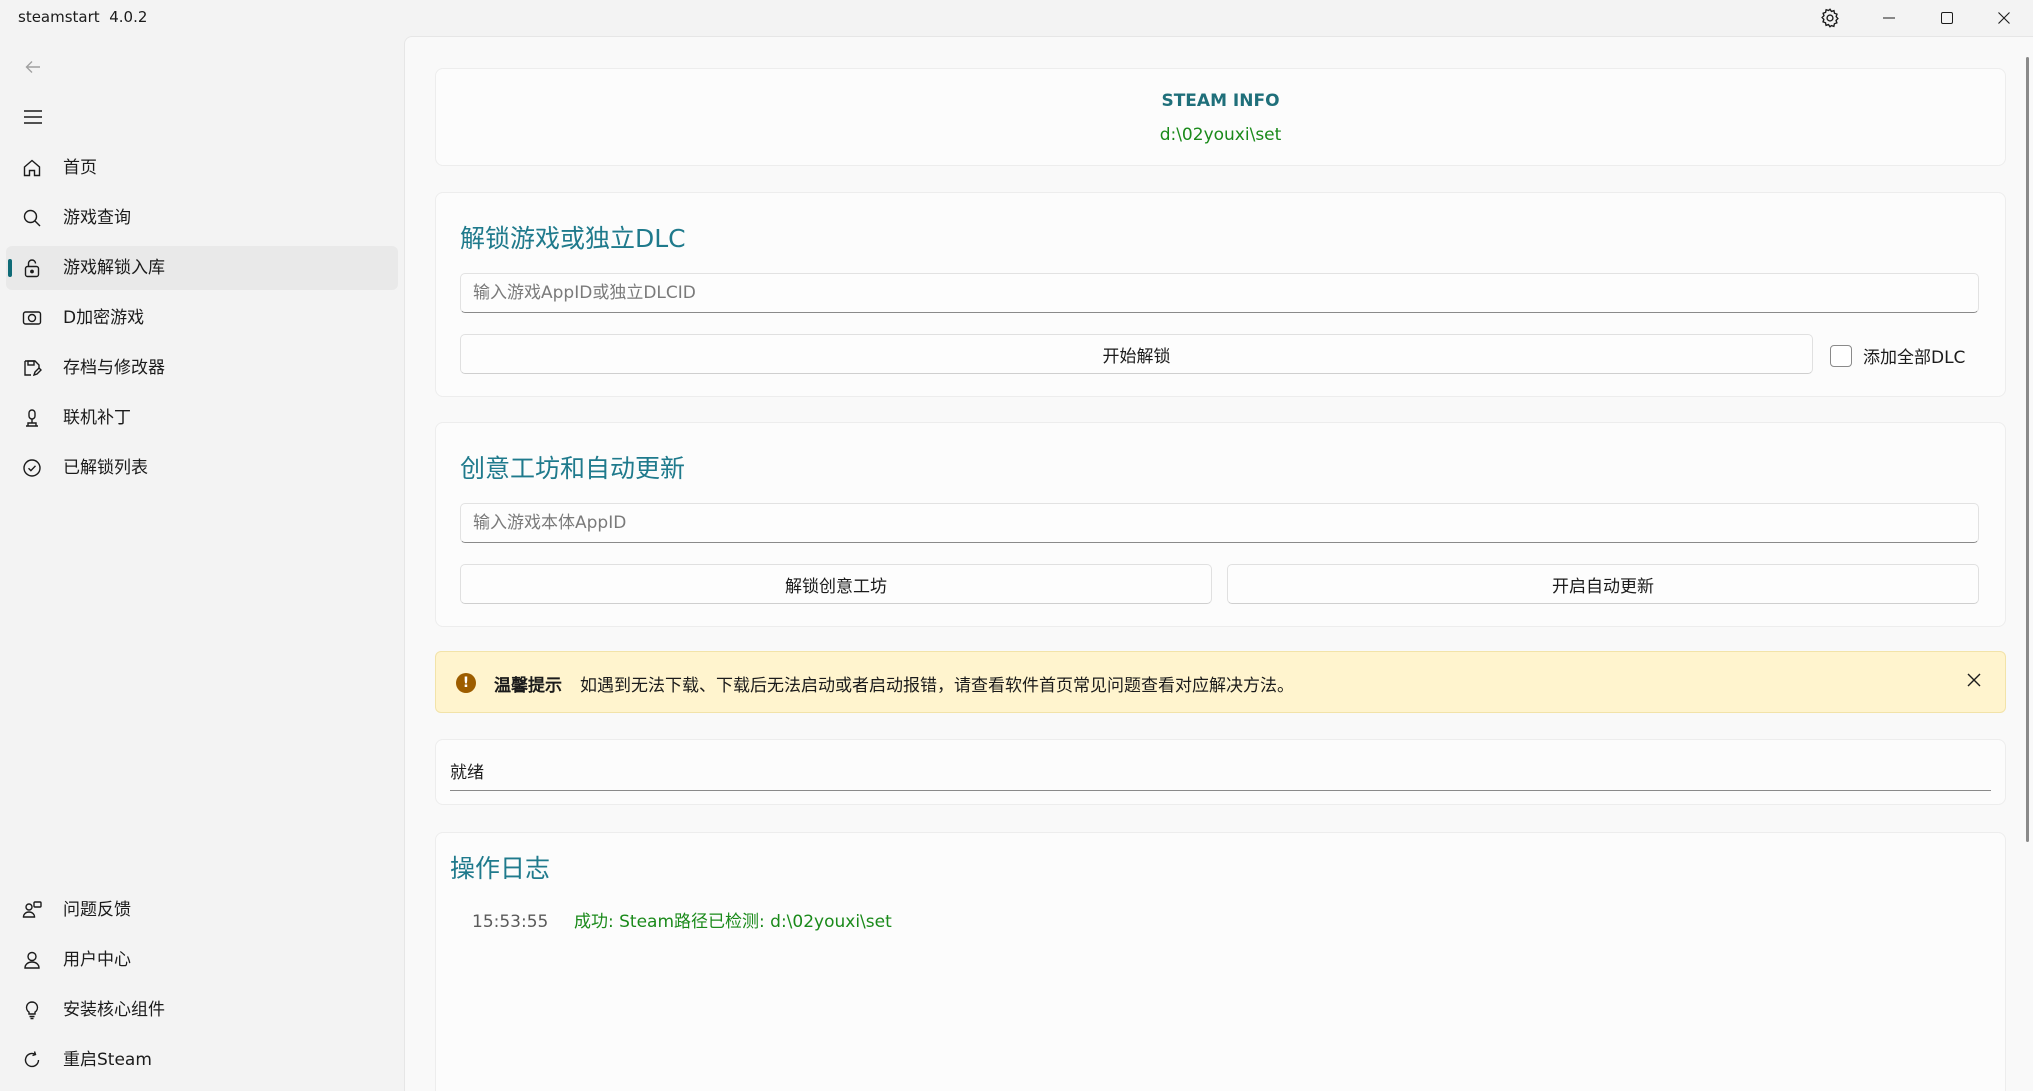 The width and height of the screenshot is (2033, 1091). Describe the element at coordinates (32, 268) in the screenshot. I see `lock-open-icon` at that location.